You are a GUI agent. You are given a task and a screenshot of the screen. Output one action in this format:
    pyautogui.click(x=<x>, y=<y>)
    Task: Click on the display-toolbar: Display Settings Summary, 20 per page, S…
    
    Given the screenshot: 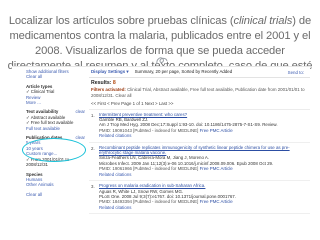 What is the action you would take?
    pyautogui.click(x=199, y=72)
    